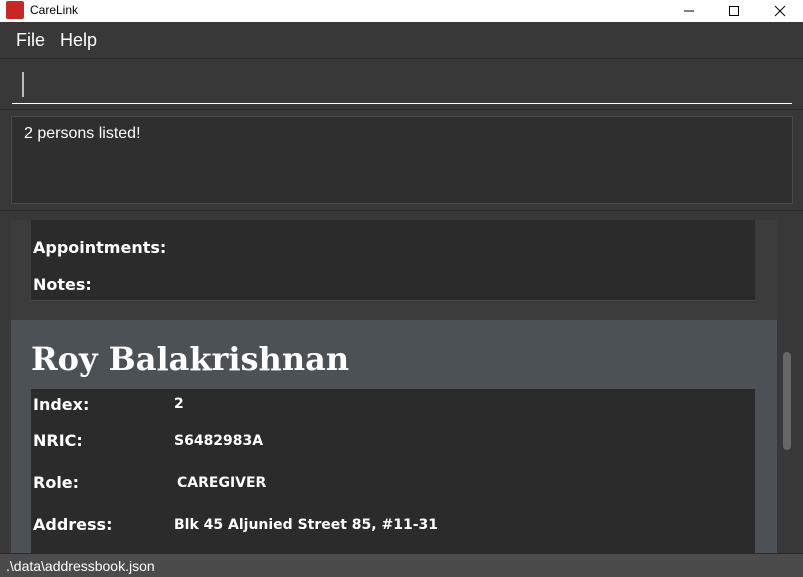 The width and height of the screenshot is (803, 577). Describe the element at coordinates (54, 10) in the screenshot. I see `window-title: CareLink` at that location.